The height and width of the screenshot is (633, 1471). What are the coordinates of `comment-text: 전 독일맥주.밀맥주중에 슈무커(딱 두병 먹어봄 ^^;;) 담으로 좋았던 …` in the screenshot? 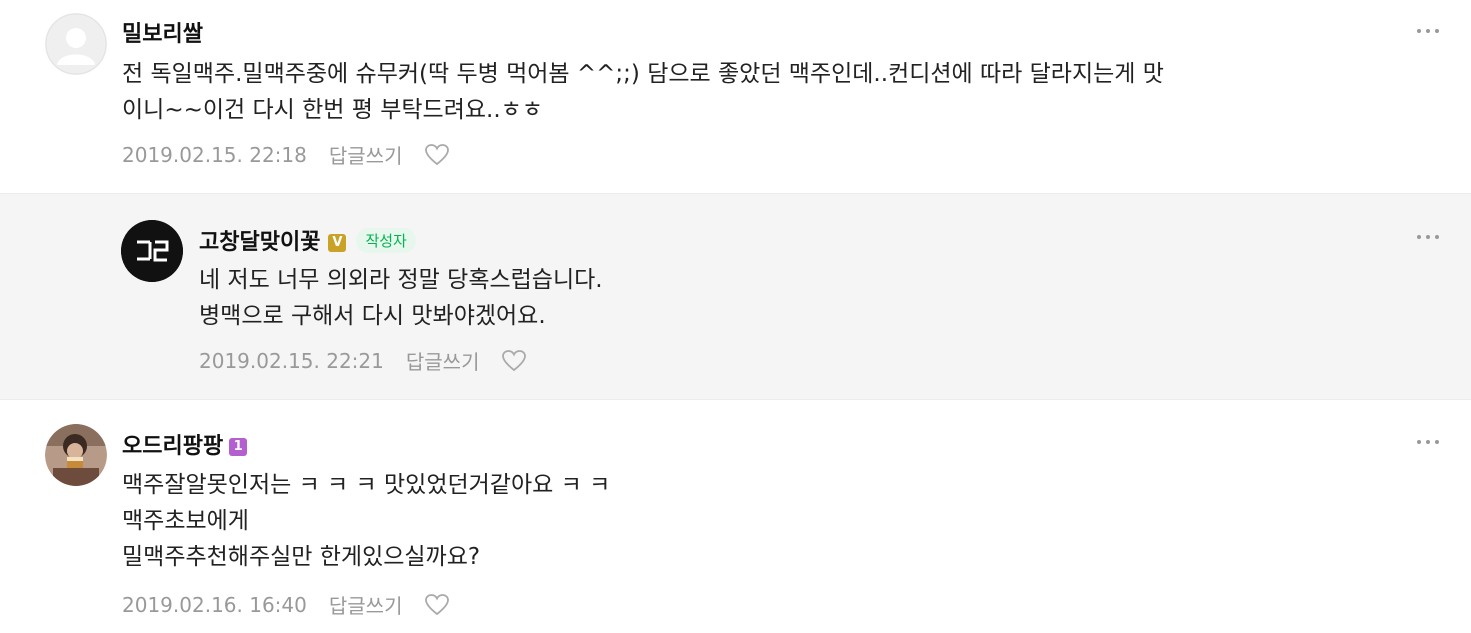 It's located at (643, 92).